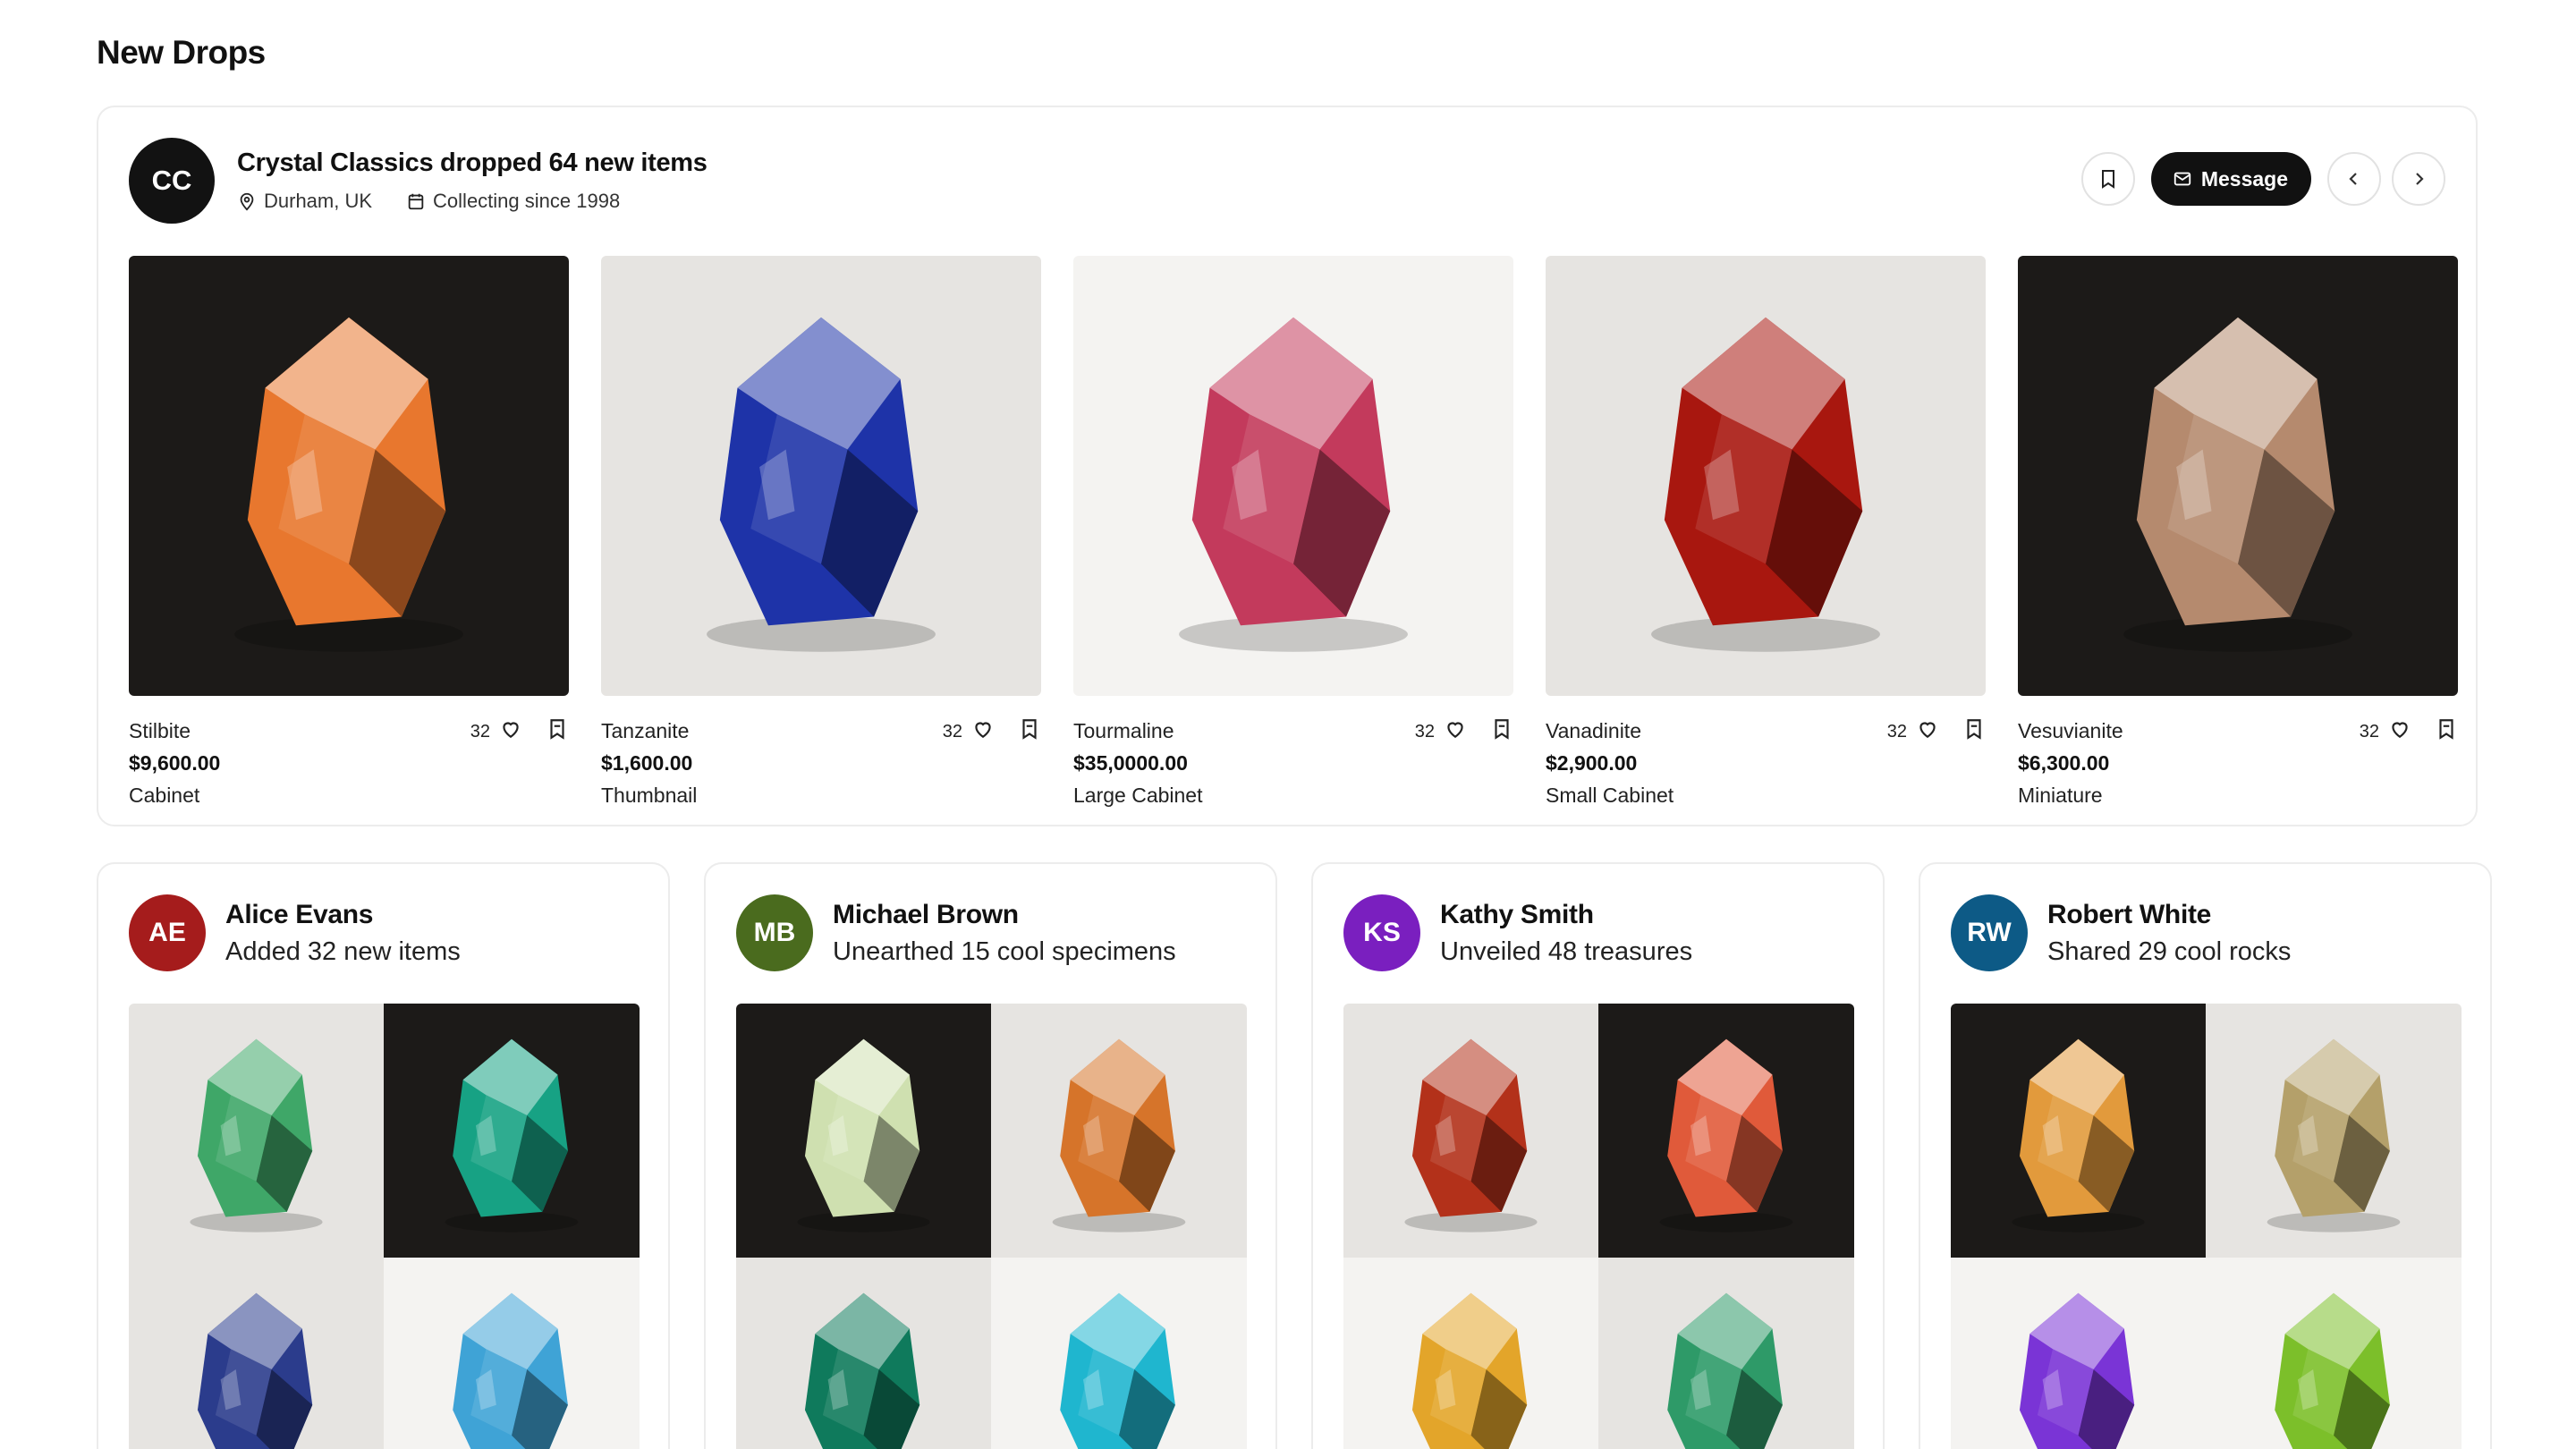 The image size is (2576, 1449). I want to click on mail-icon, so click(2182, 179).